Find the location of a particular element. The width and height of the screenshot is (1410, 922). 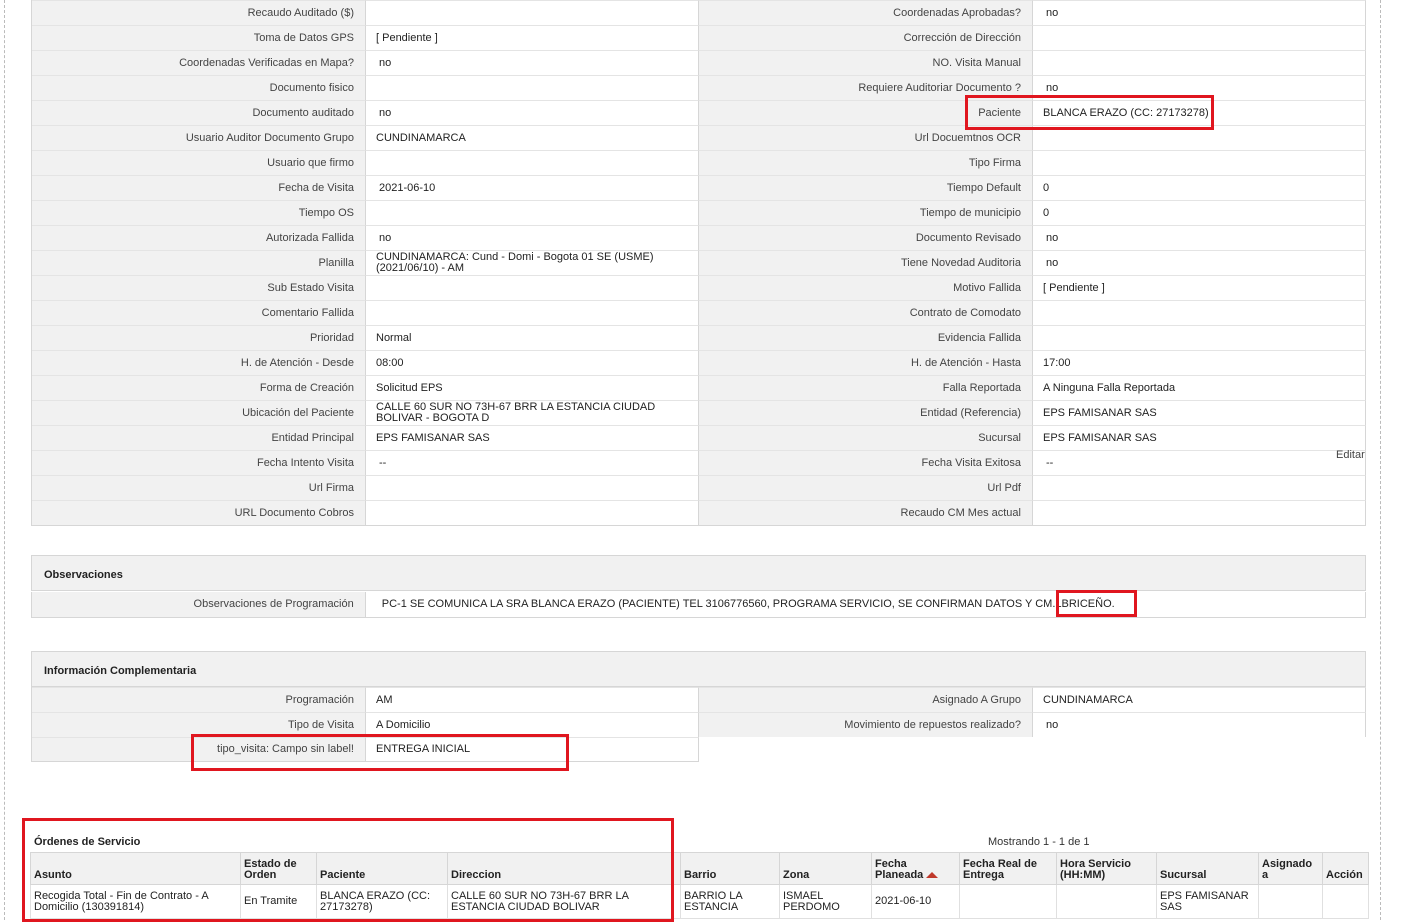

field-label: Tipo de Visita is located at coordinates (199, 724).